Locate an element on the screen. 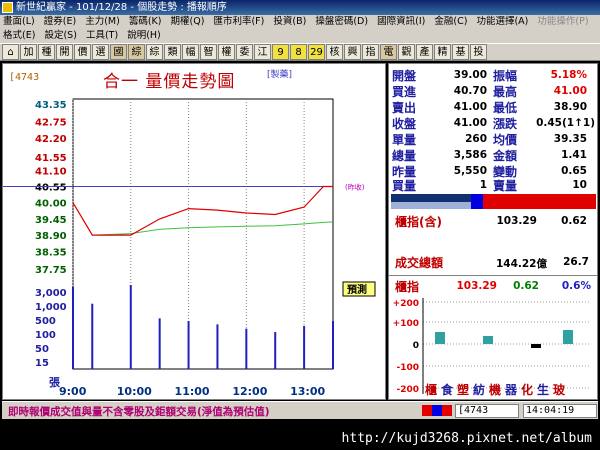 The width and height of the screenshot is (600, 450). stock-code-label: [4743 is located at coordinates (24, 77).